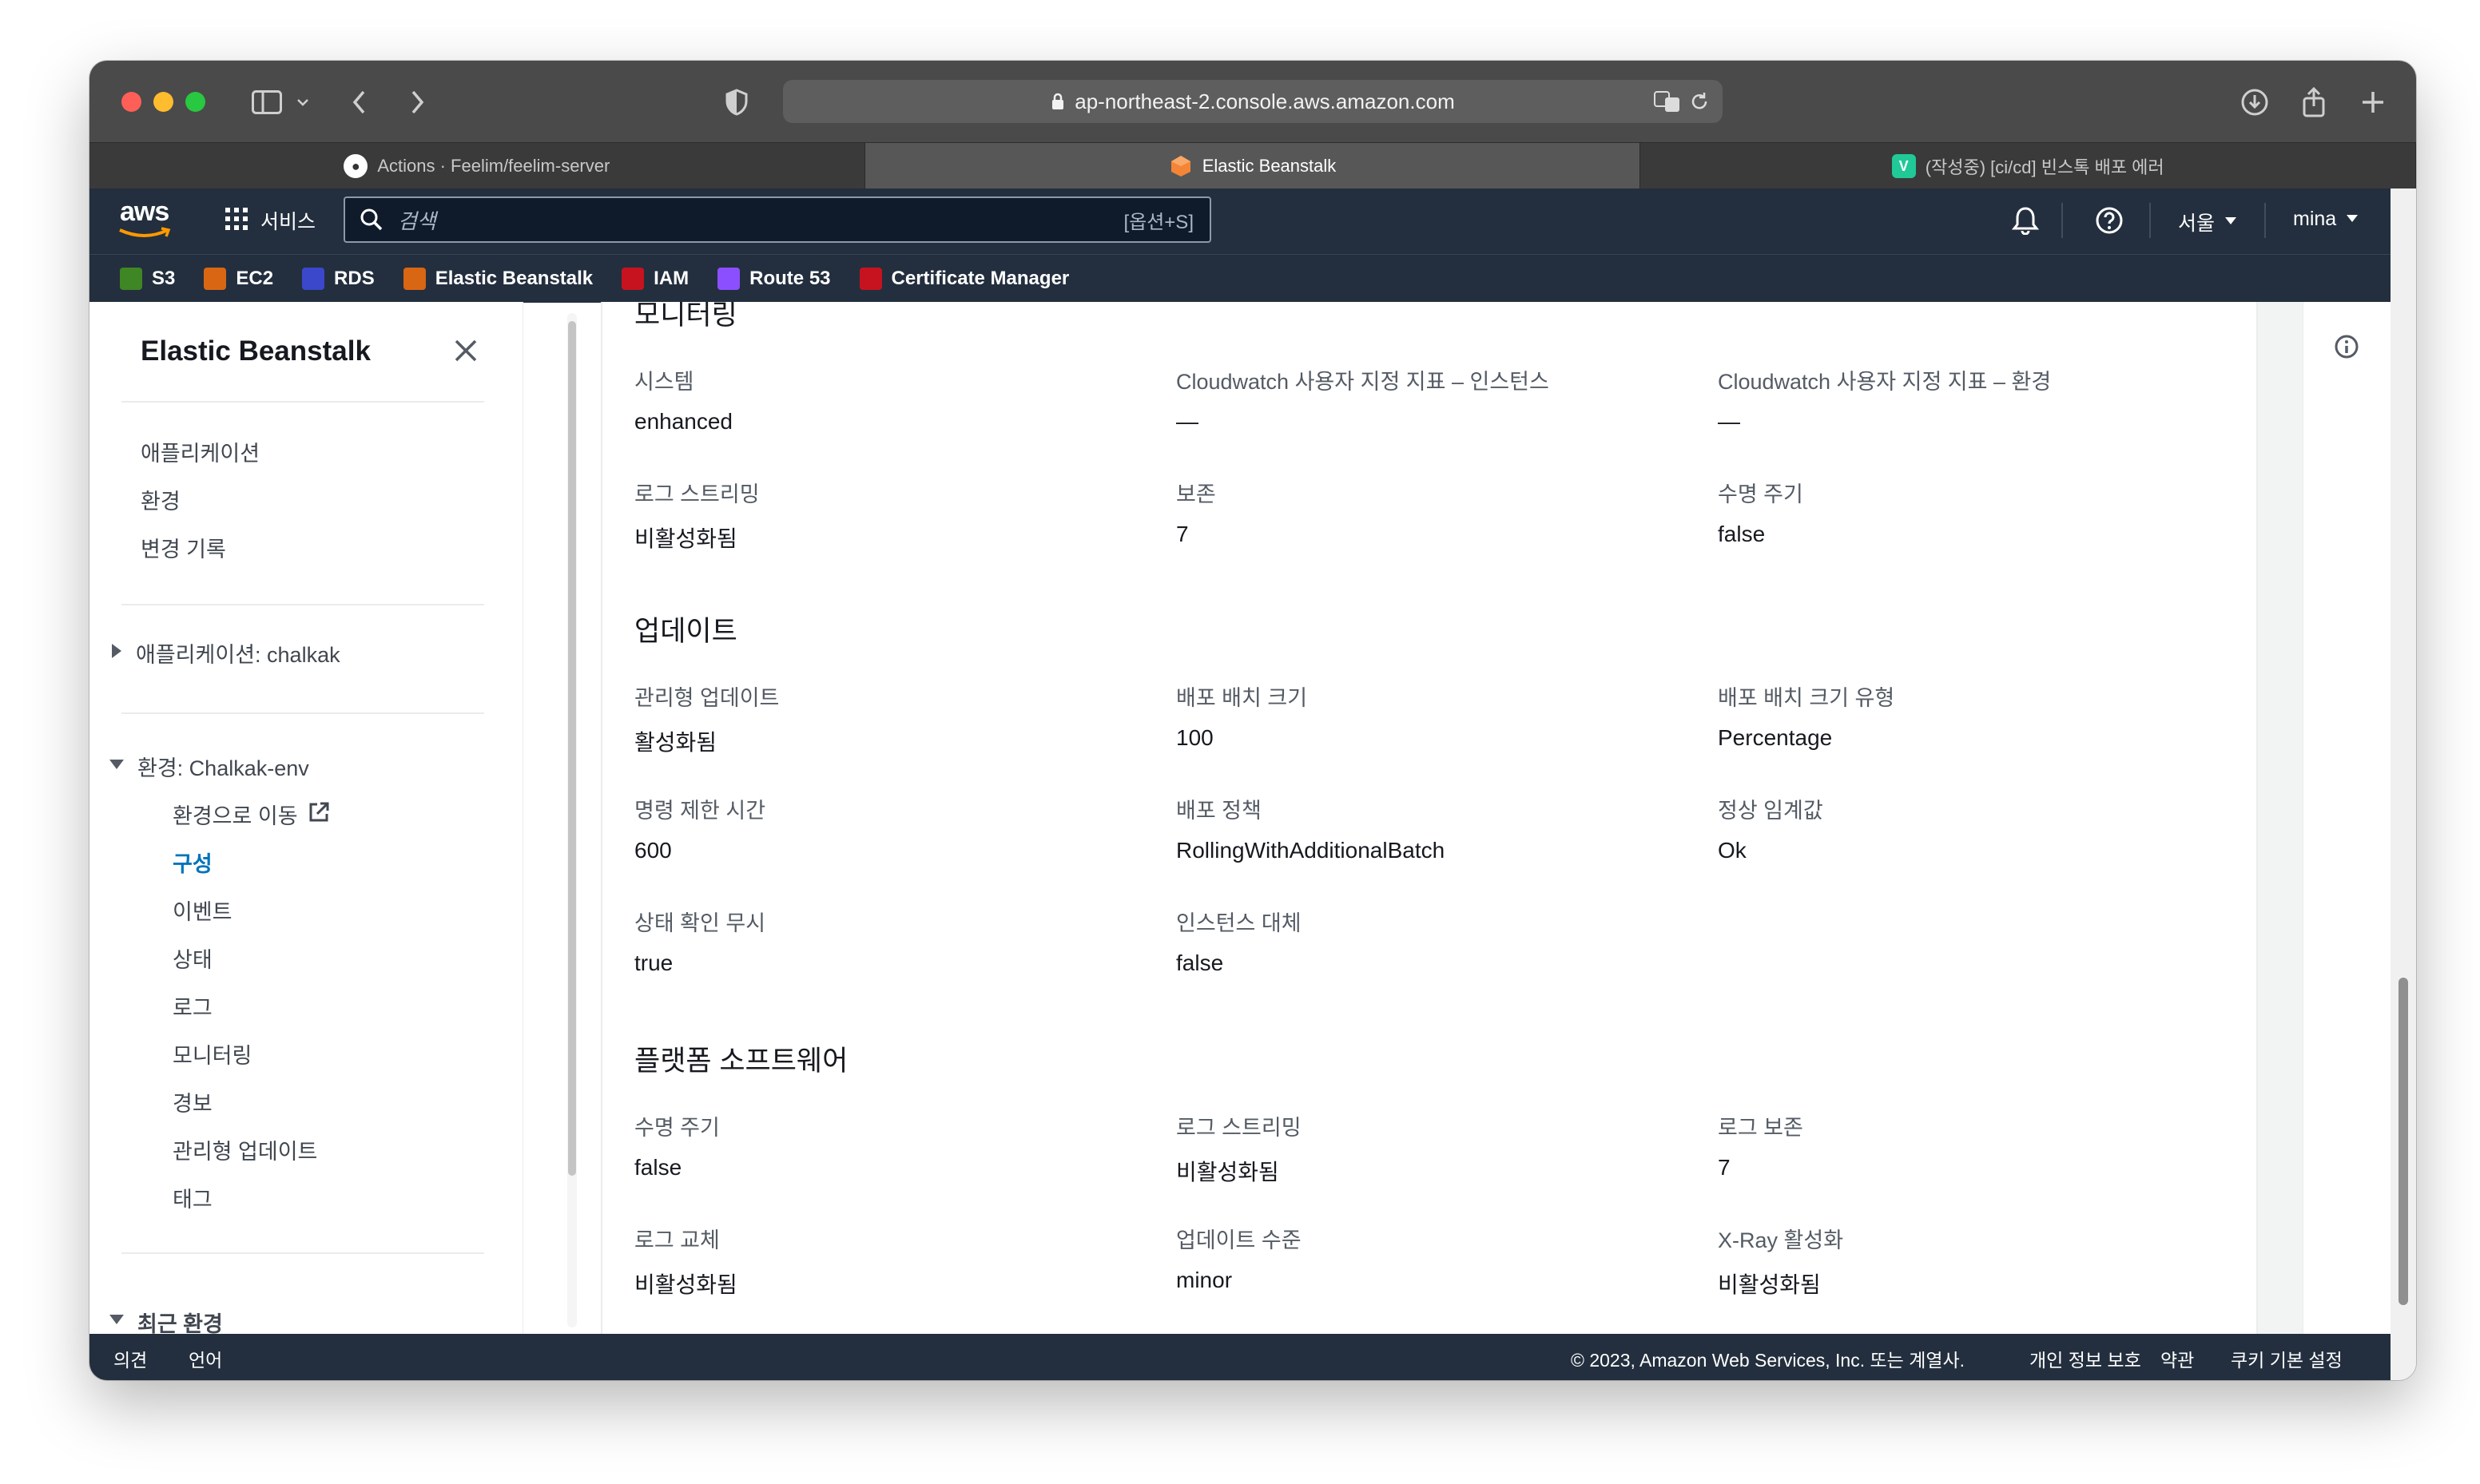 Image resolution: width=2480 pixels, height=1484 pixels. What do you see at coordinates (193, 862) in the screenshot?
I see `sidebar-item-configuration: 구성` at bounding box center [193, 862].